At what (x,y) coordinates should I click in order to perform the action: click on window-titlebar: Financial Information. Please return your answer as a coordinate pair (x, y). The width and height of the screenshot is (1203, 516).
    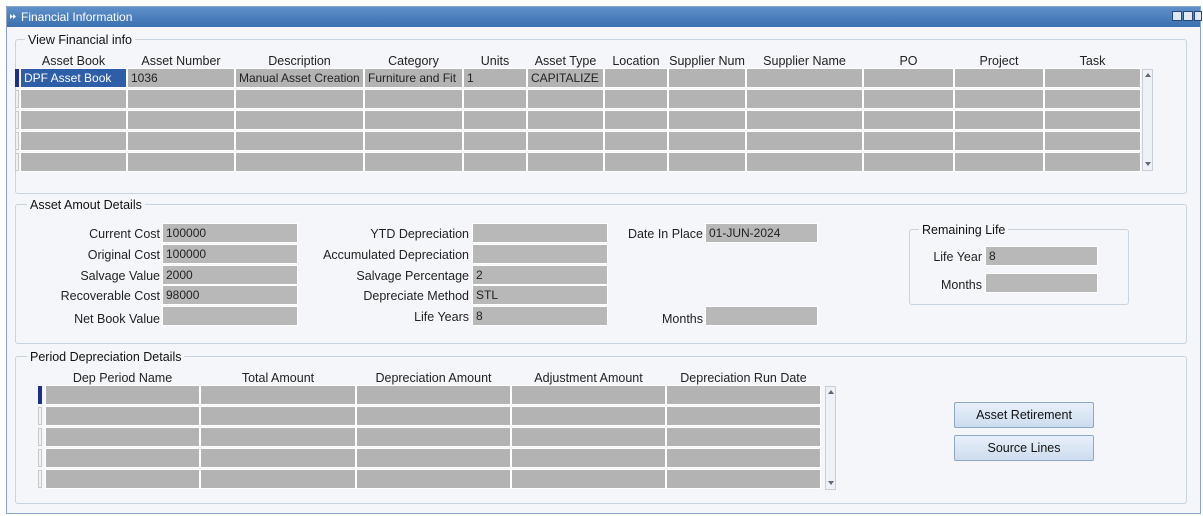
    Looking at the image, I should click on (604, 17).